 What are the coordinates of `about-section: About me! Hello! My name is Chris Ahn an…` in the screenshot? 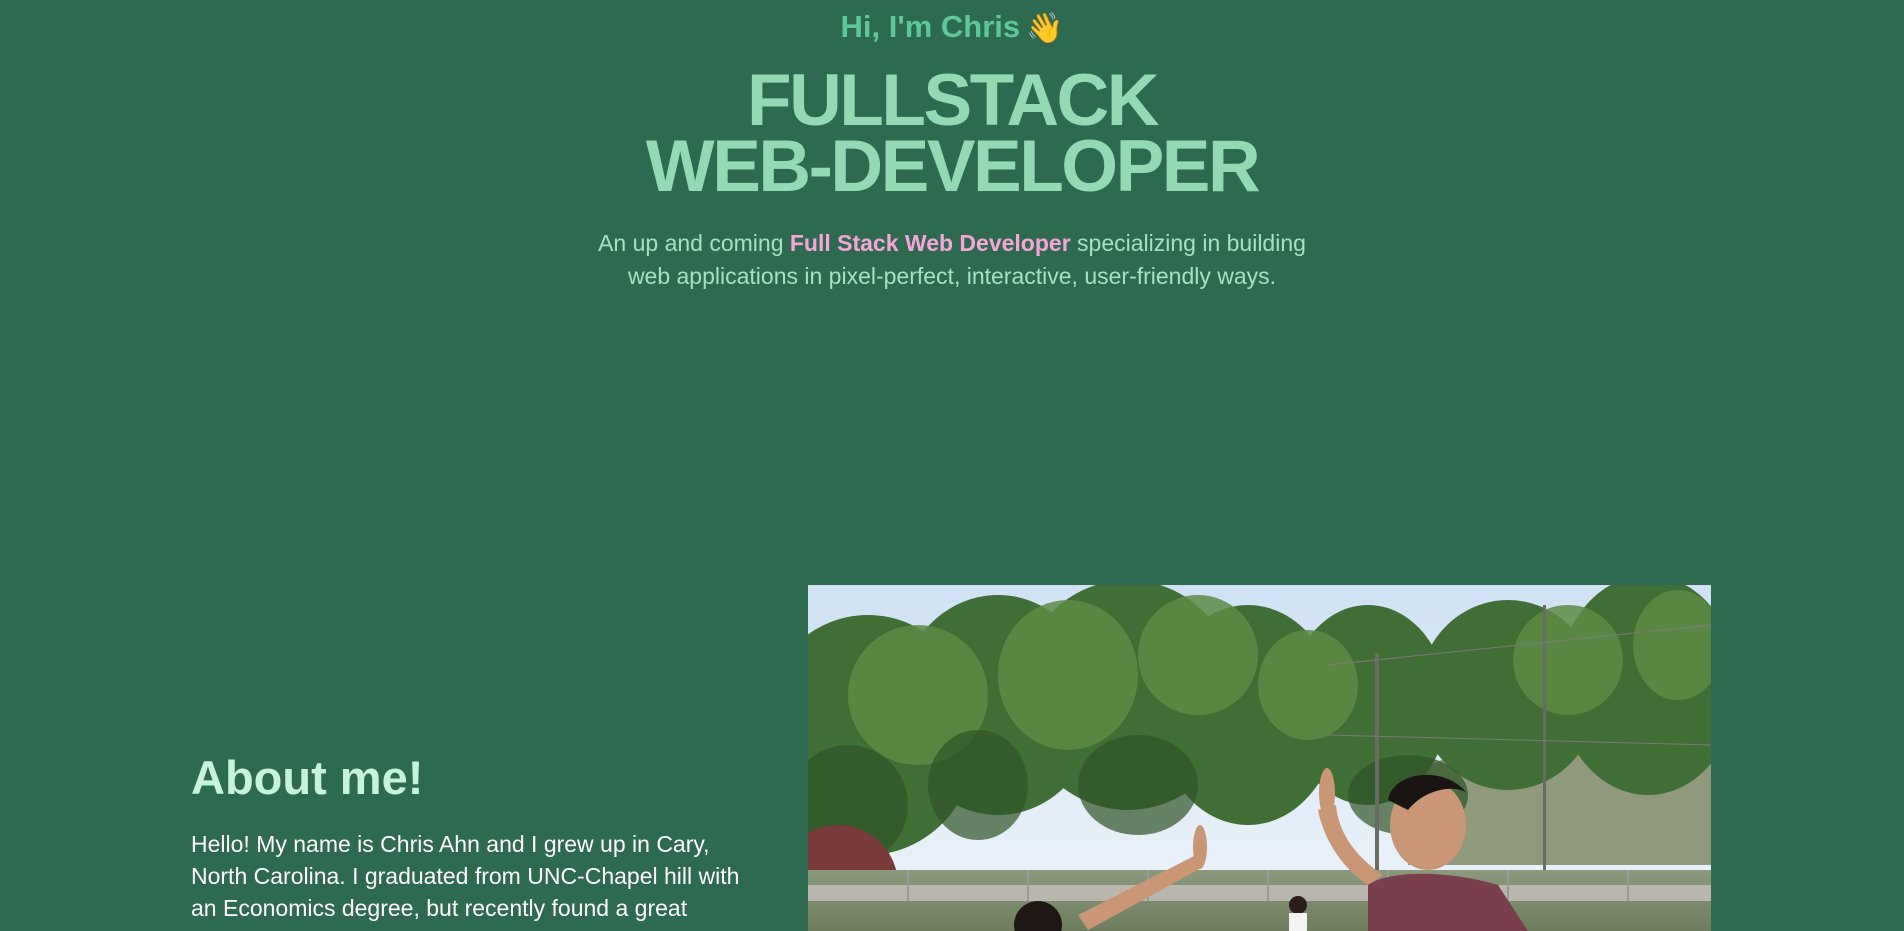 It's located at (481, 839).